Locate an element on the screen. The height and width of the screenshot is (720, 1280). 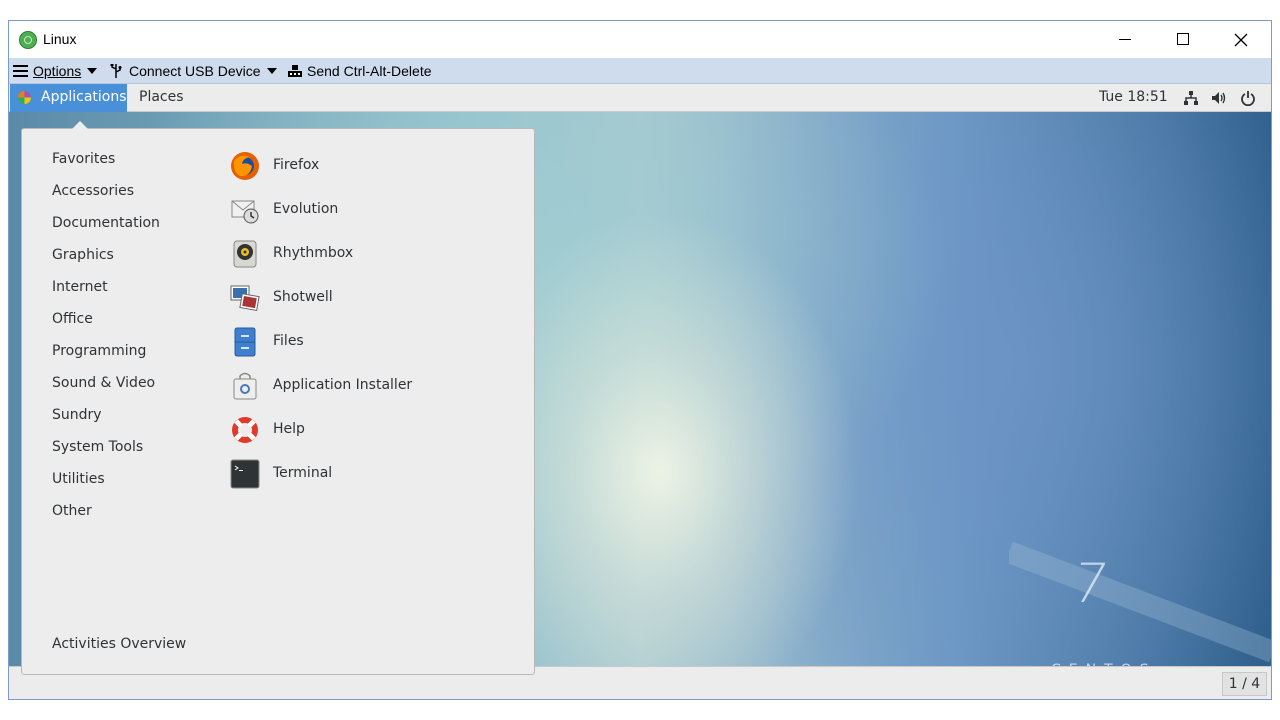
maximize-button is located at coordinates (1183, 39).